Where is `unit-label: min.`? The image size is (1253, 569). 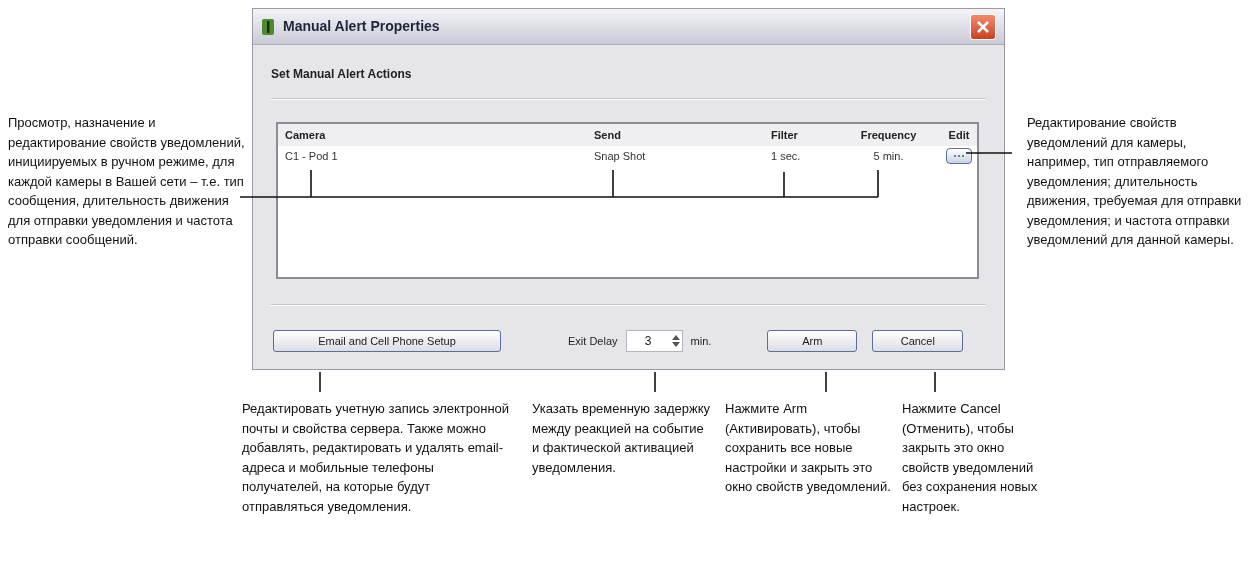
unit-label: min. is located at coordinates (701, 341).